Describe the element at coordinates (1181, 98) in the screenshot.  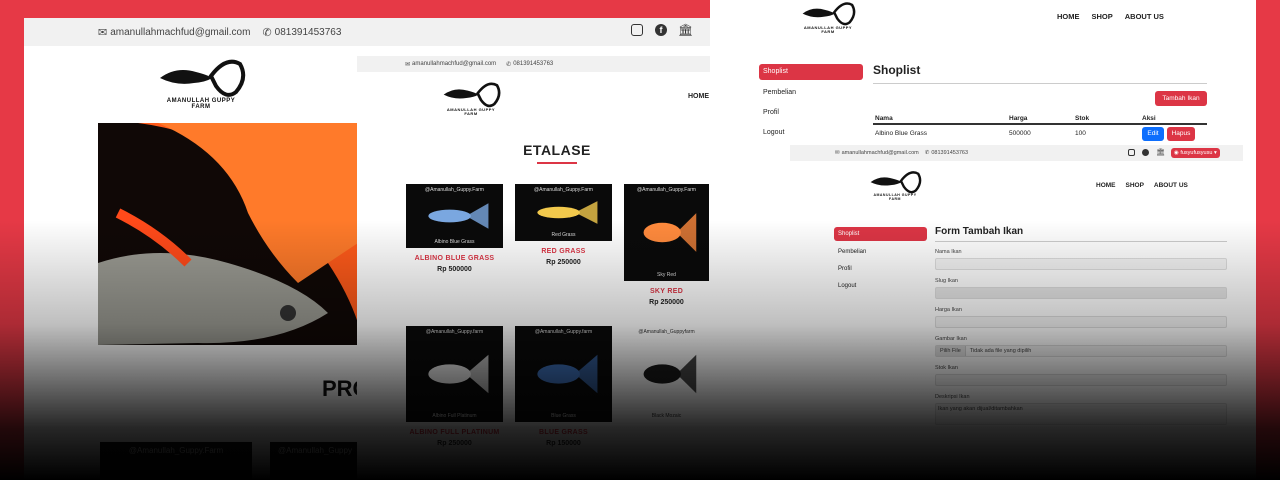
I see `add-fish-button: Tambah Ikan` at that location.